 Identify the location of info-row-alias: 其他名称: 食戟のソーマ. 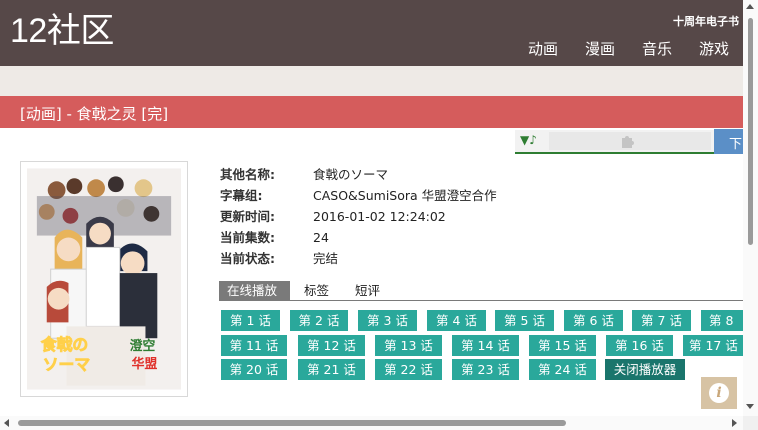
(358, 174).